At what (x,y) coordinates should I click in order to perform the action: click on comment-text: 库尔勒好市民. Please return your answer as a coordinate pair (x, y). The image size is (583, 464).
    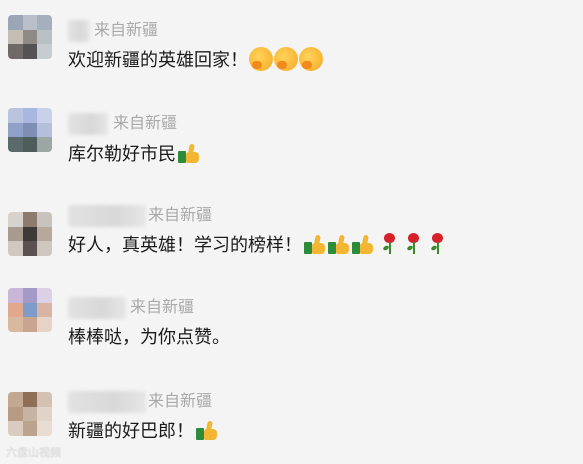
    Looking at the image, I should click on (134, 154).